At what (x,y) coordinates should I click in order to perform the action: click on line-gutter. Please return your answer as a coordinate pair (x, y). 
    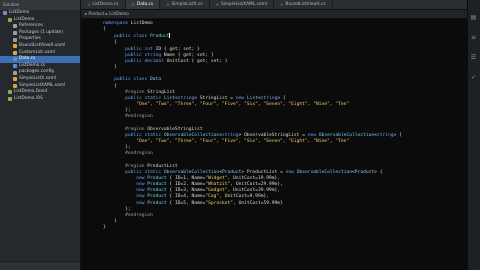
    Looking at the image, I should click on (88, 144).